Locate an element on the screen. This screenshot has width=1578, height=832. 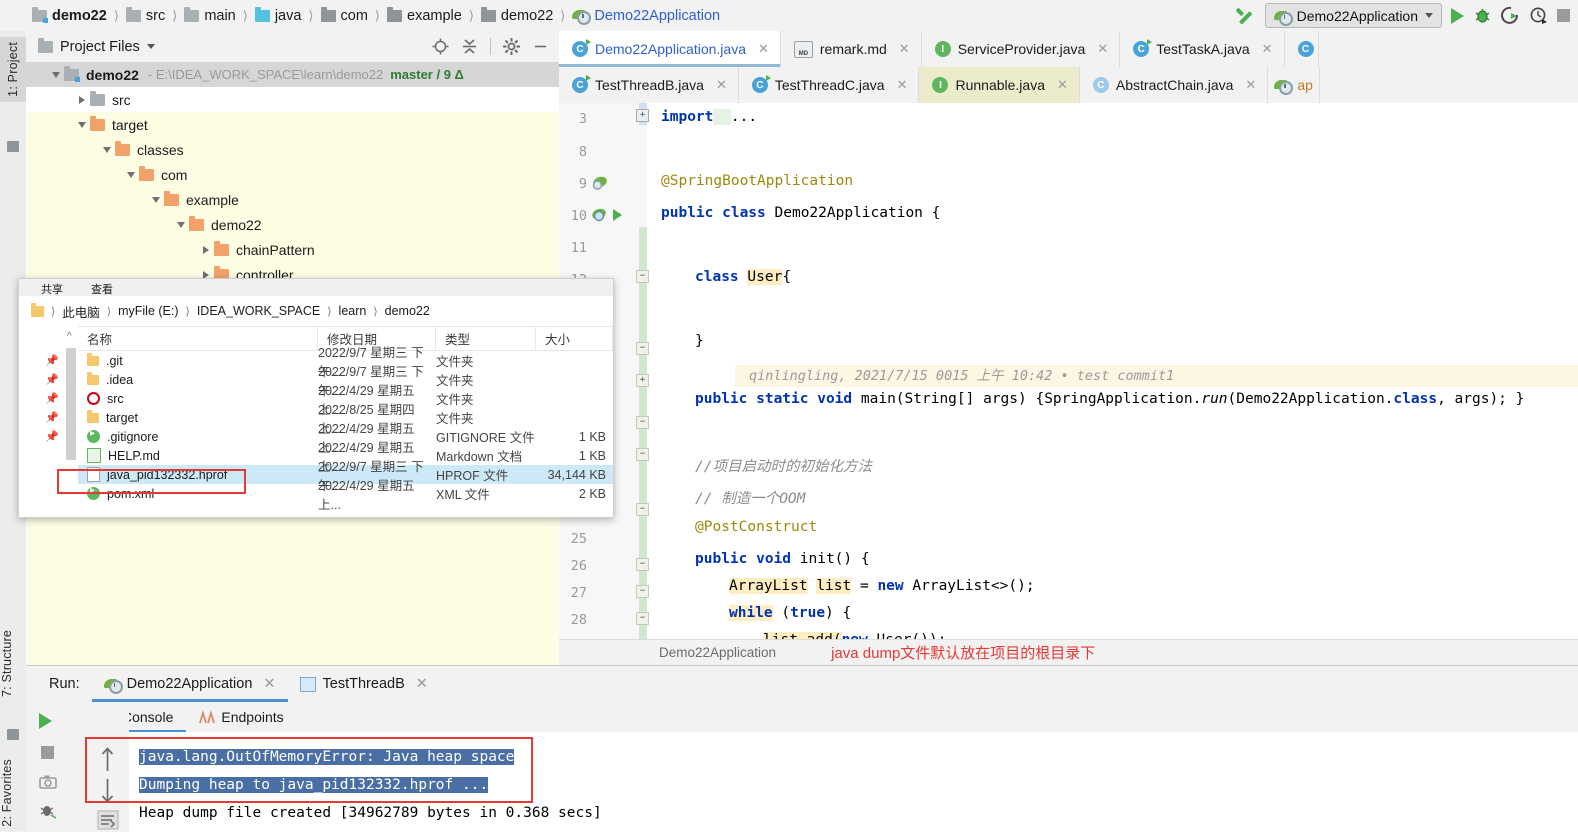
settings-icon is located at coordinates (511, 46).